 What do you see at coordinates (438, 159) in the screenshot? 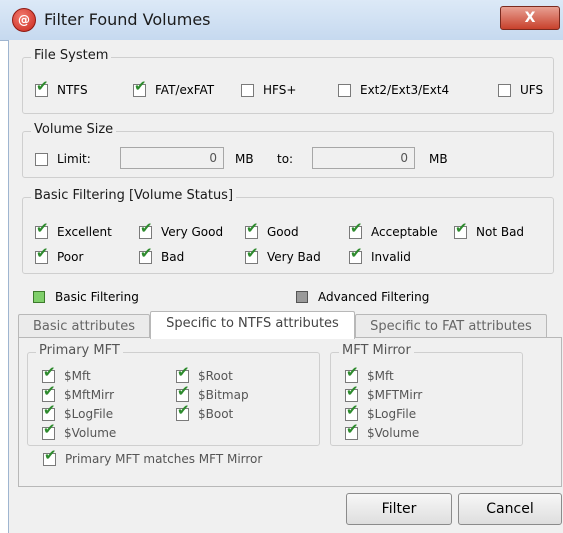
I see `to-unit: MB` at bounding box center [438, 159].